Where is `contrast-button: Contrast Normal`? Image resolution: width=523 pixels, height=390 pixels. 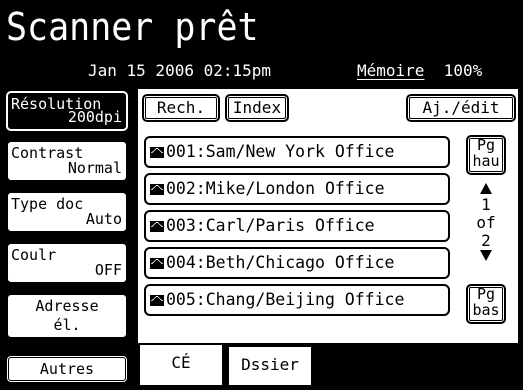 contrast-button: Contrast Normal is located at coordinates (67, 161).